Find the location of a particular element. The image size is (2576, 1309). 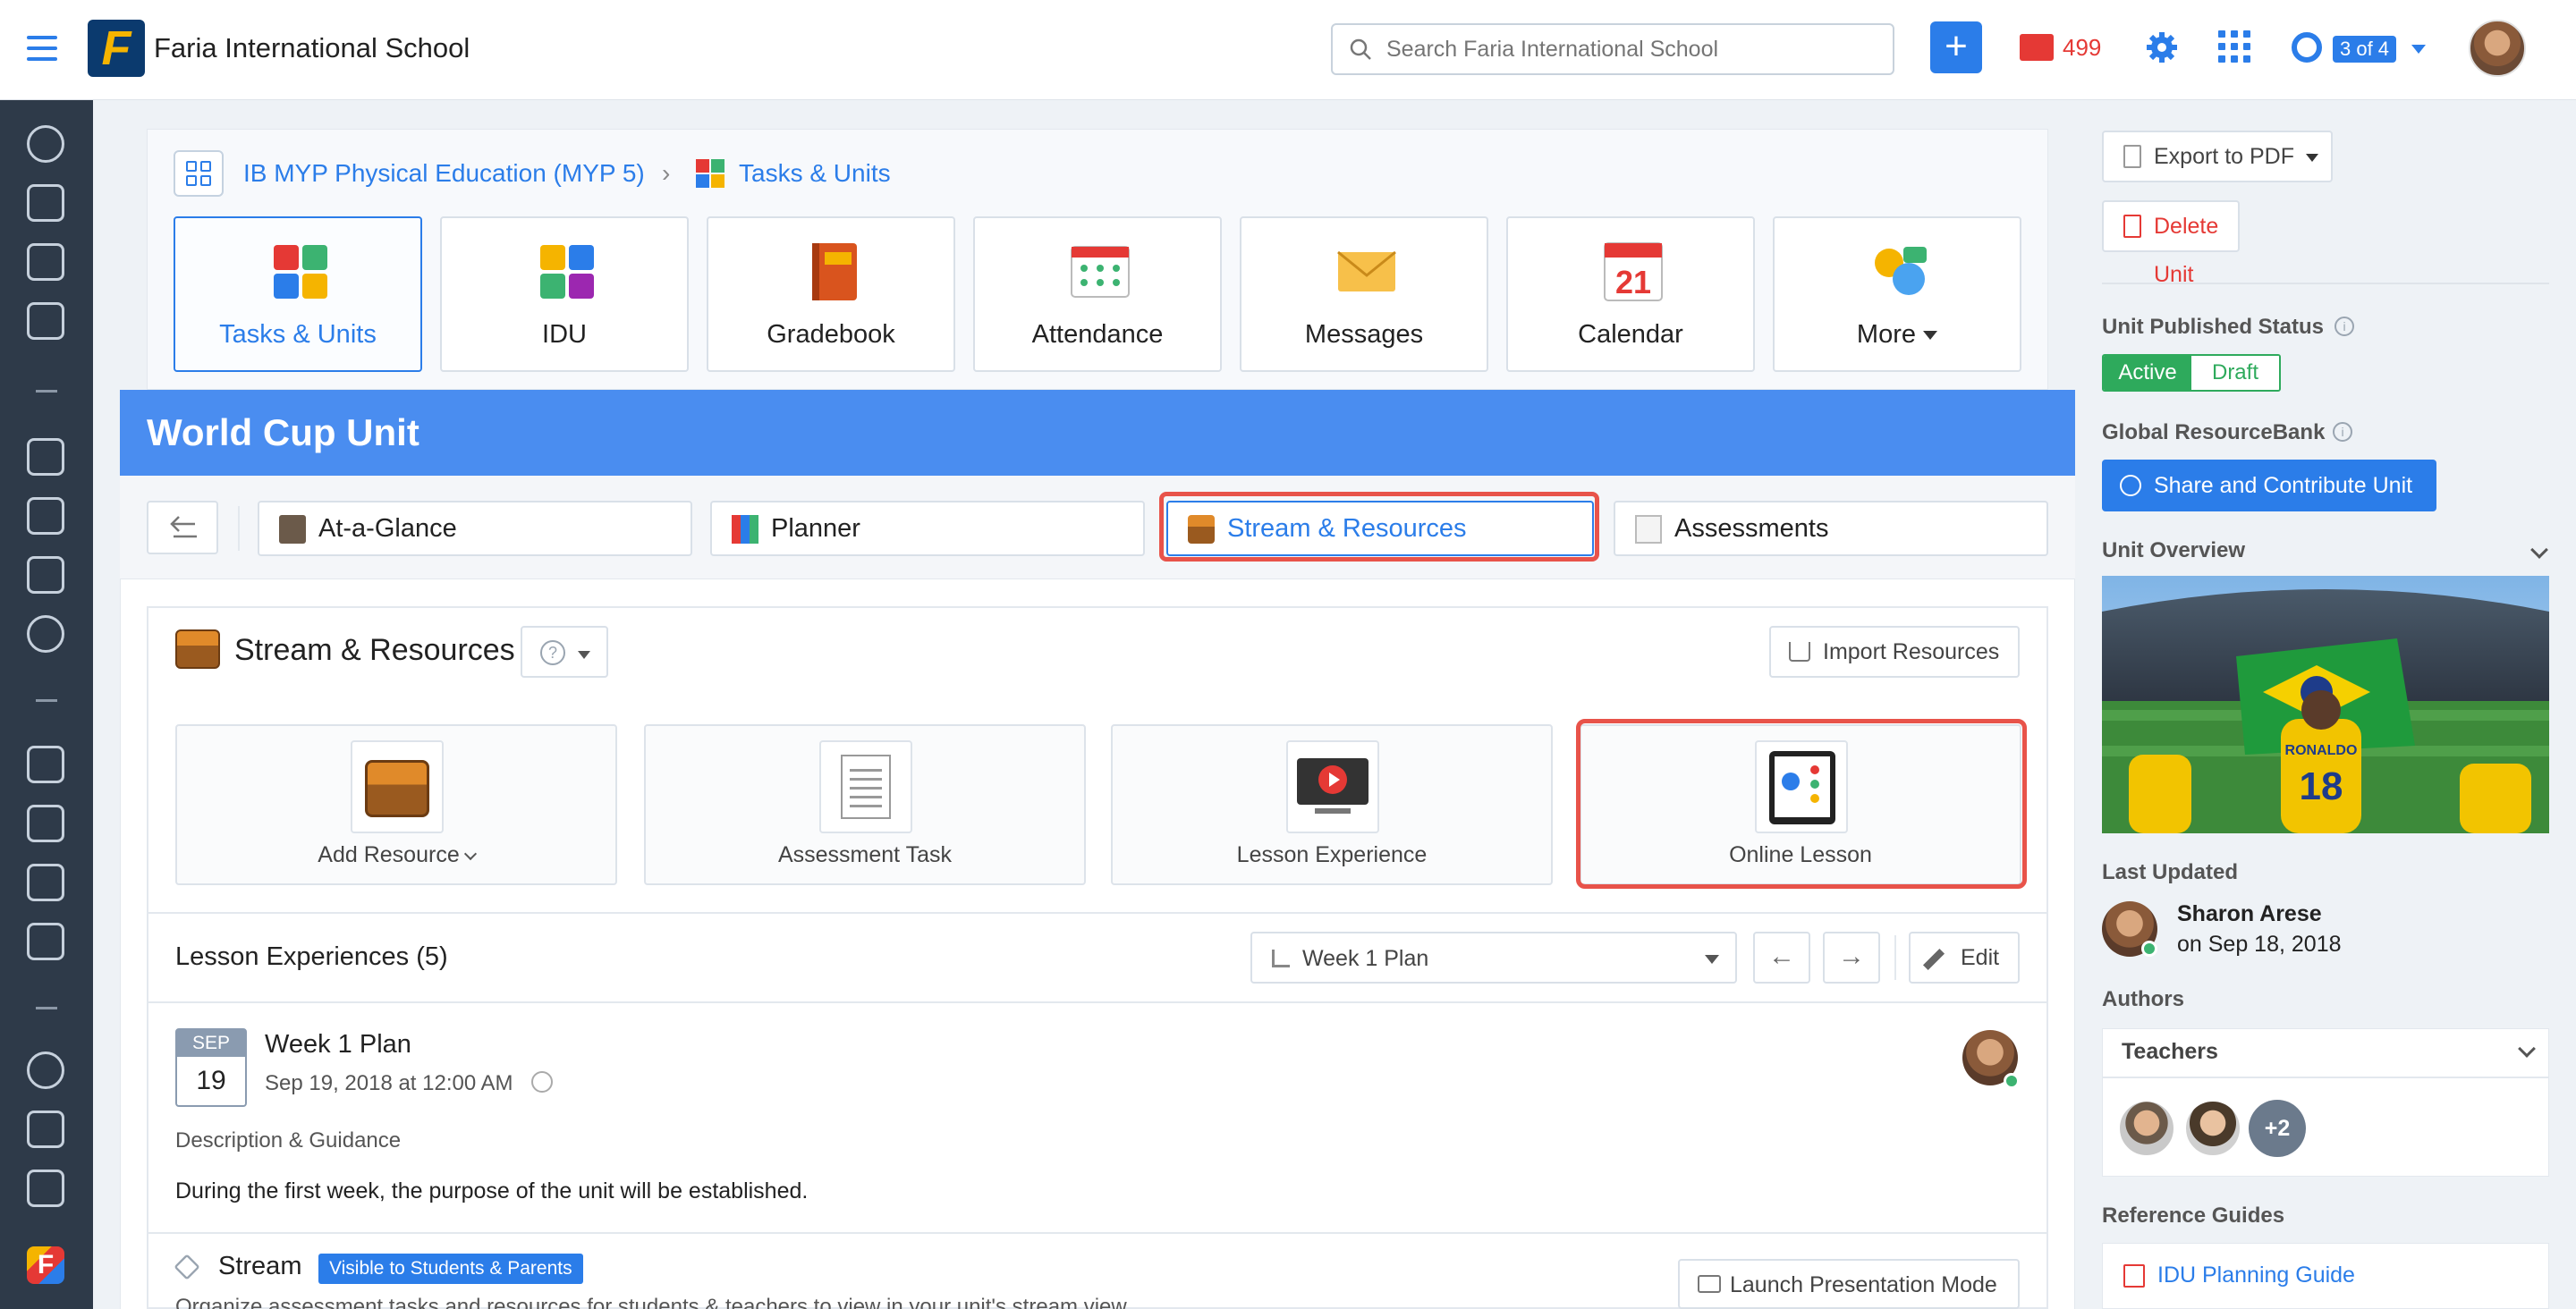

unit-overview-label: Unit Overview is located at coordinates (2174, 550).